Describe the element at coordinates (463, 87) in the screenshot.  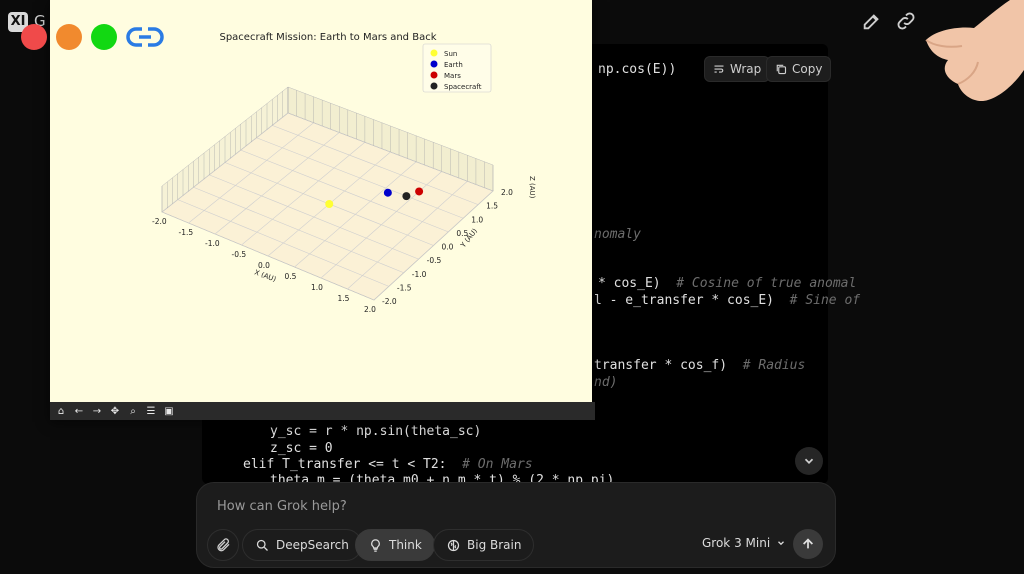
I see `legend-label: Spacecraft` at that location.